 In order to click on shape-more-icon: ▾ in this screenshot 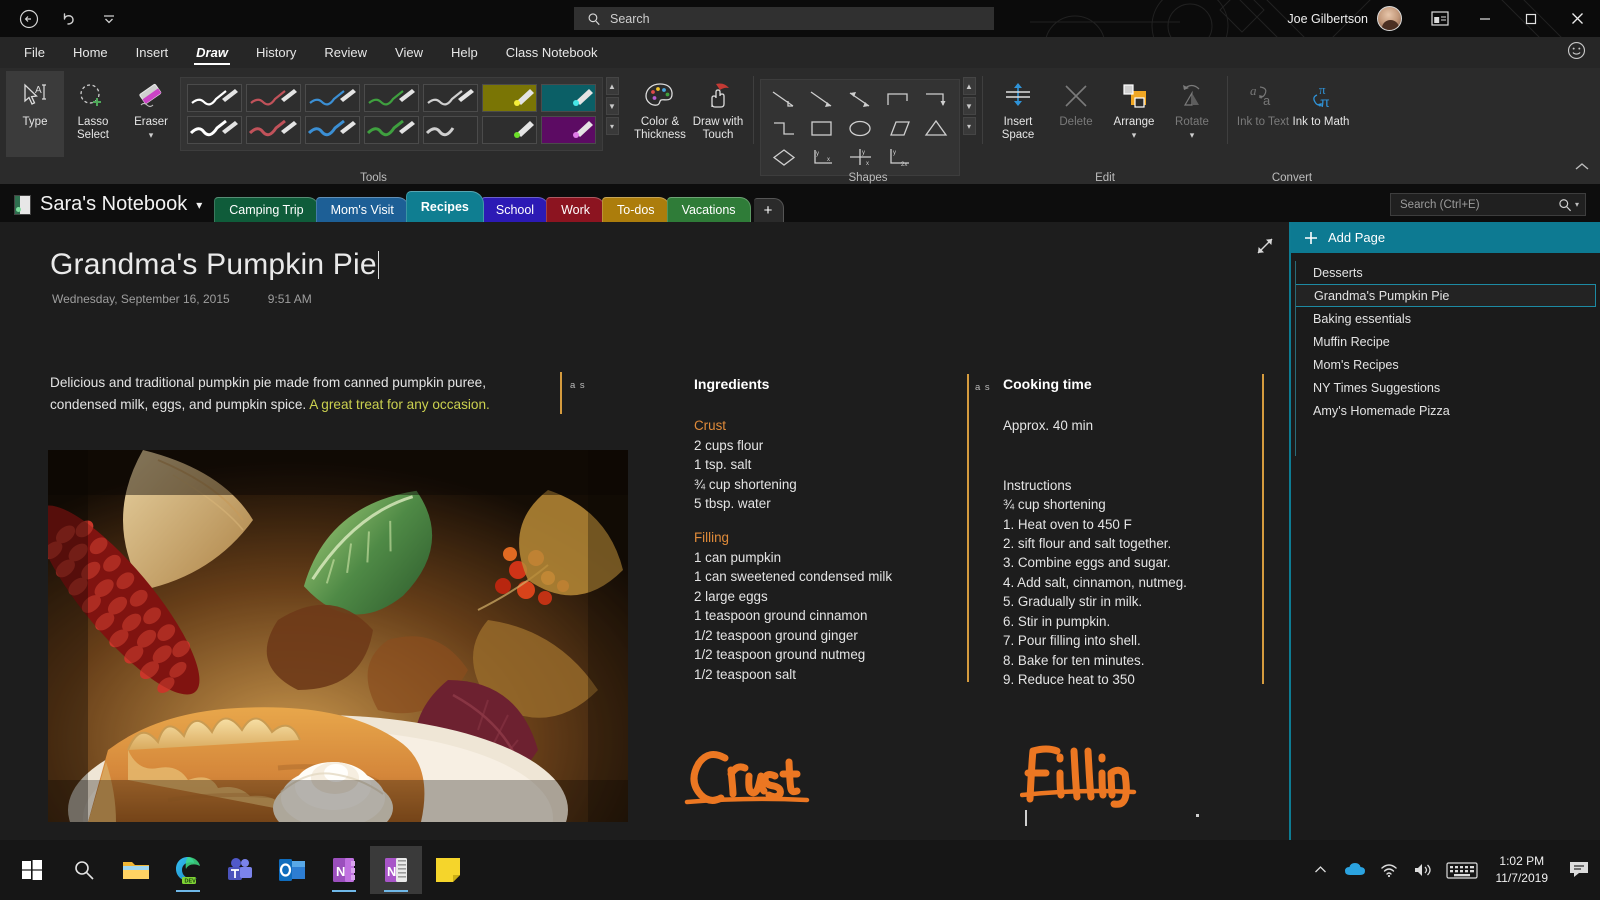, I will do `click(969, 126)`.